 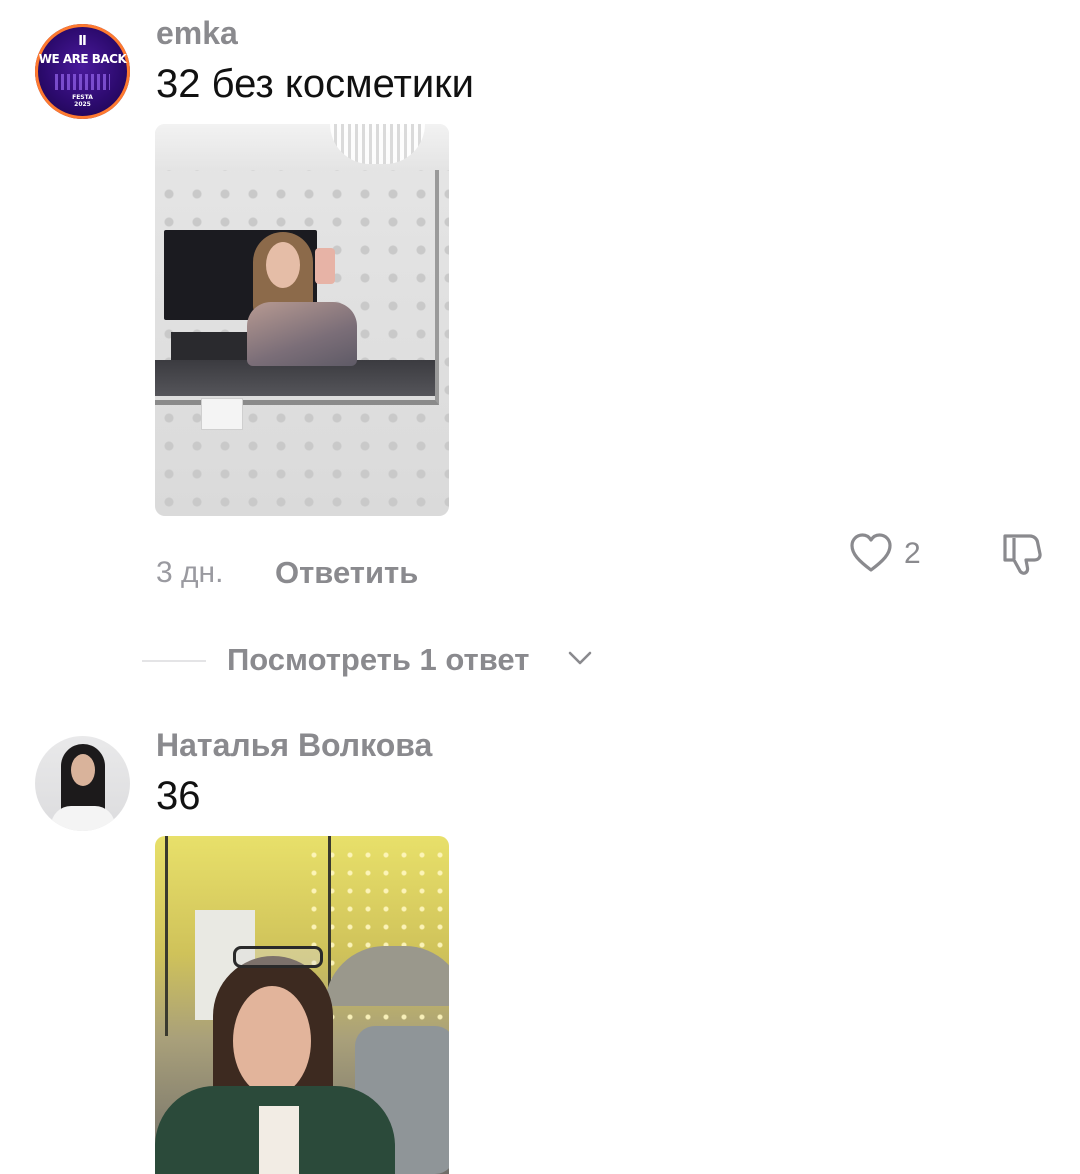 I want to click on avatar-logo-graphic, so click(x=82, y=82).